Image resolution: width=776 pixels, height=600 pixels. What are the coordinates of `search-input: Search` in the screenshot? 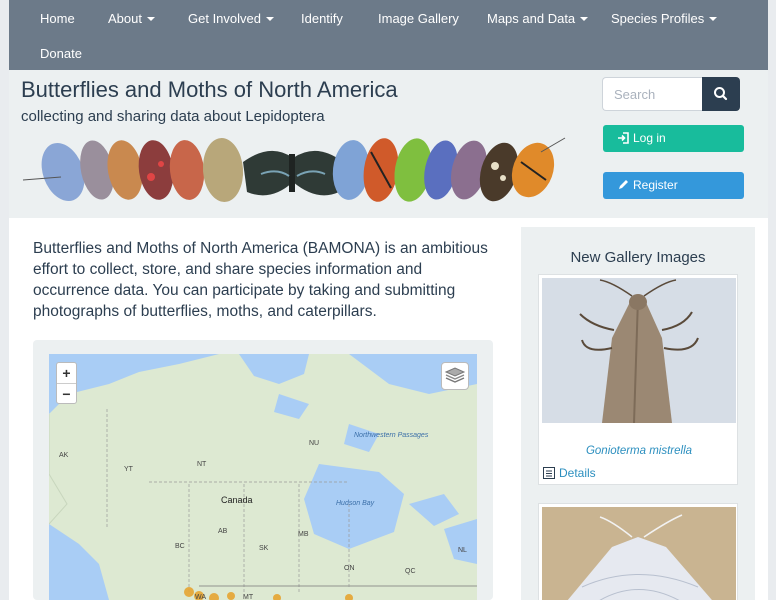 It's located at (652, 94).